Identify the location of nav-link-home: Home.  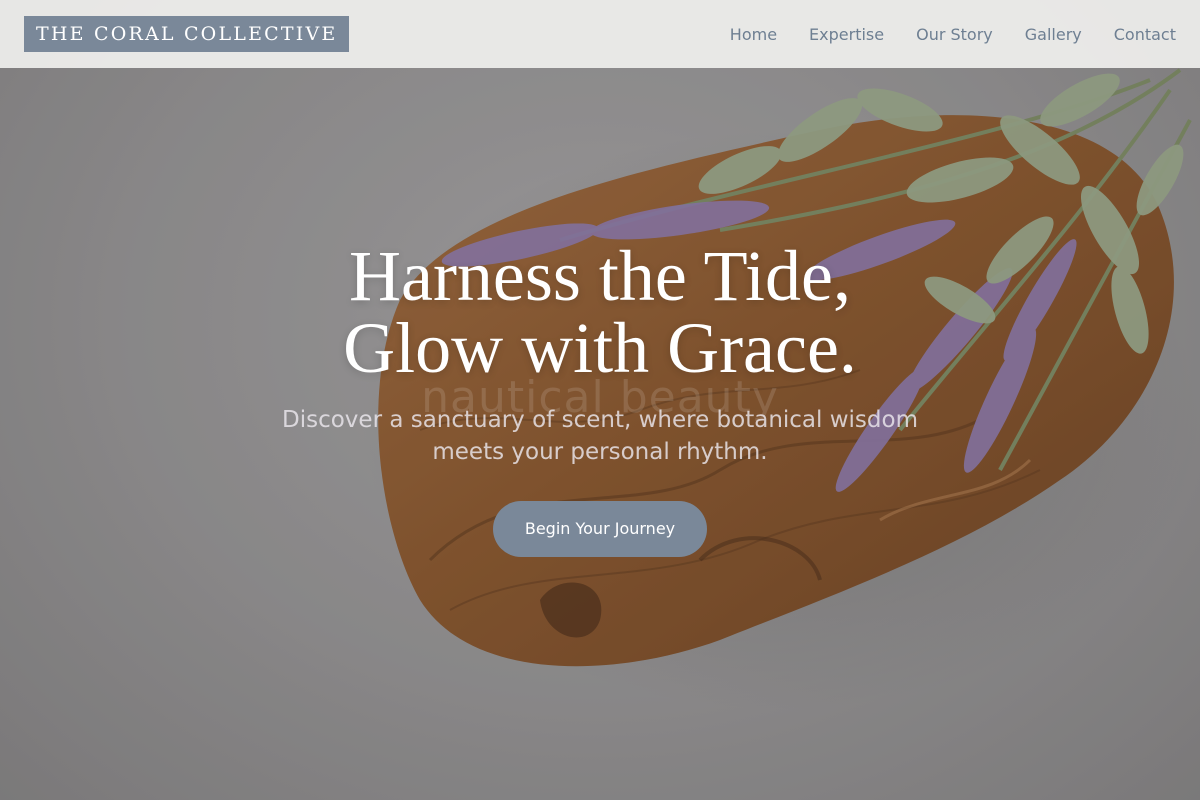
(753, 34).